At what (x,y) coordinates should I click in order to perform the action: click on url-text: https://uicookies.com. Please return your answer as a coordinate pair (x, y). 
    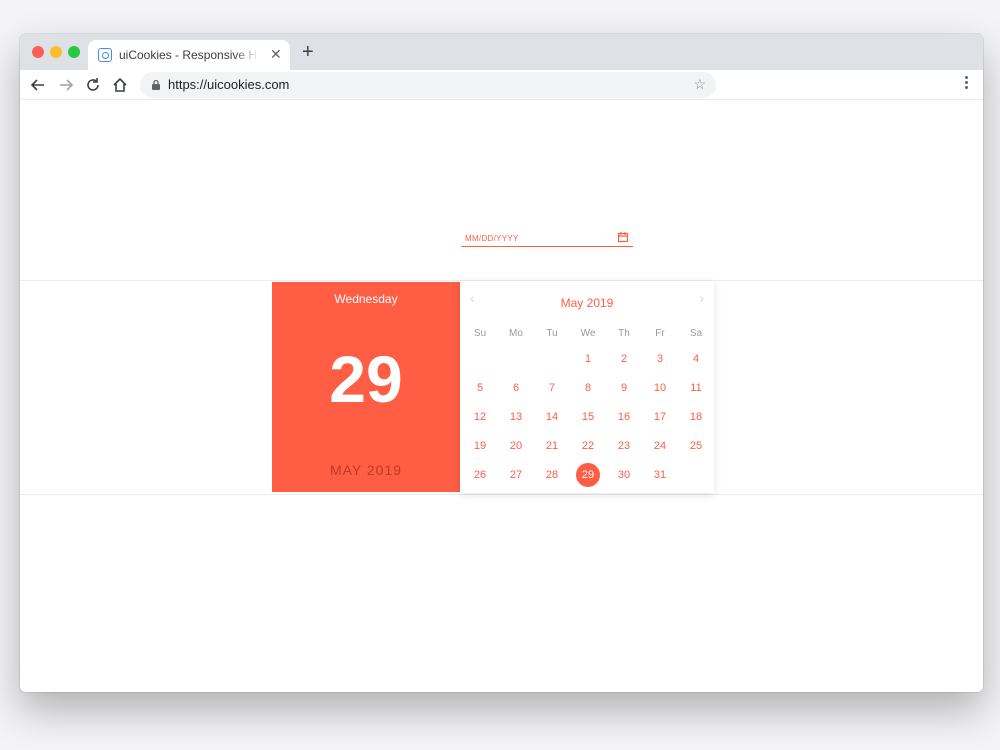
    Looking at the image, I should click on (229, 84).